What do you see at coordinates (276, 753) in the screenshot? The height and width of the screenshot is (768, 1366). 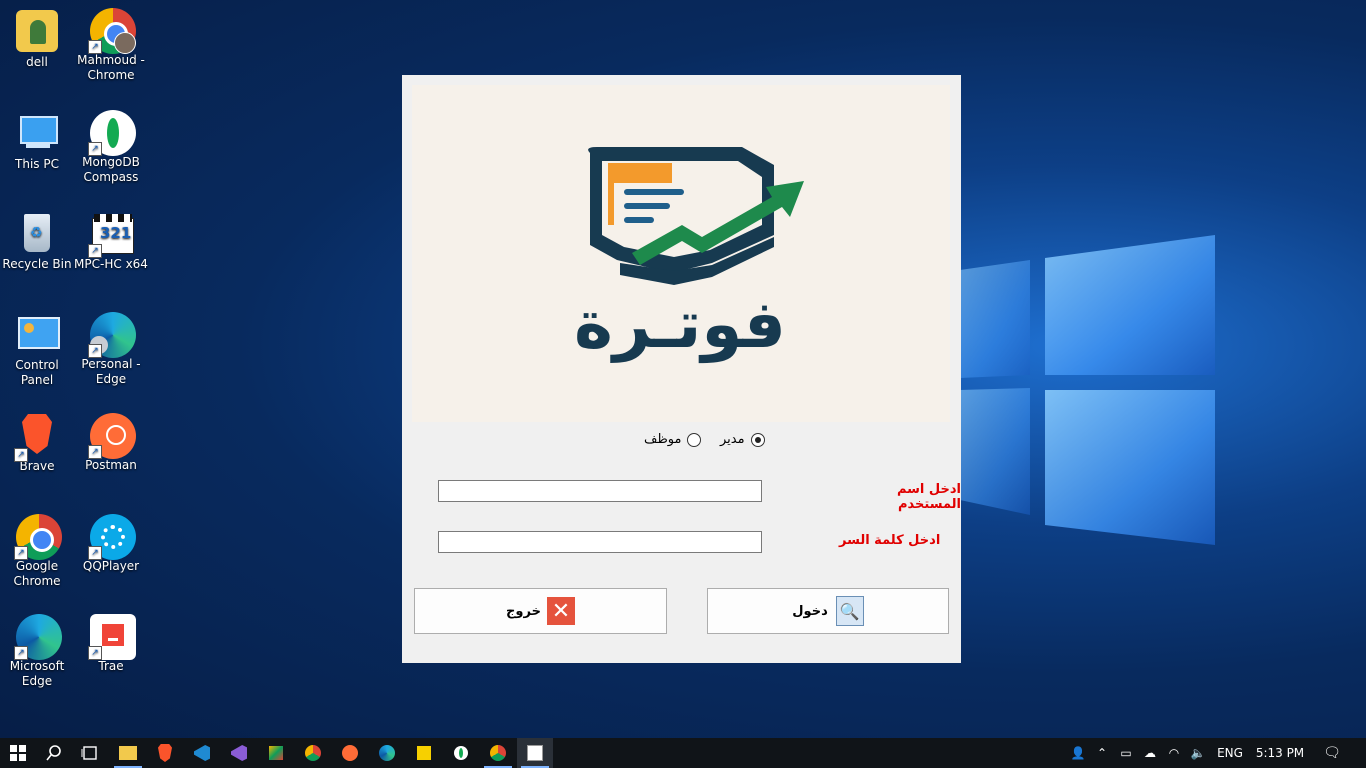 I see `app-icon` at bounding box center [276, 753].